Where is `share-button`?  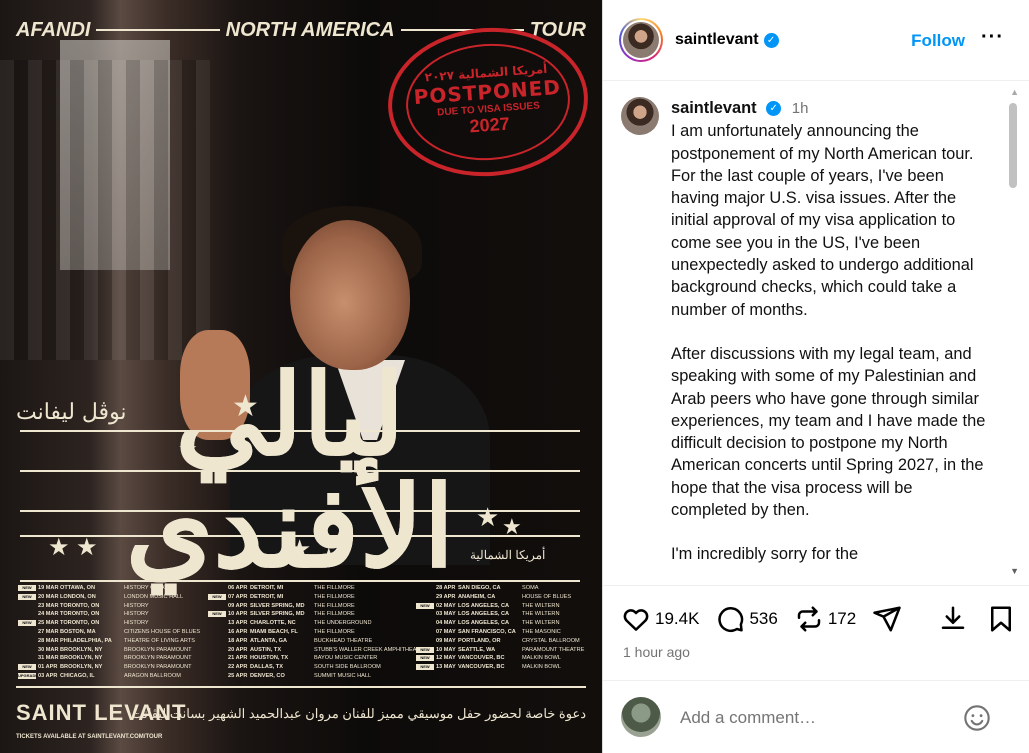
share-button is located at coordinates (887, 619).